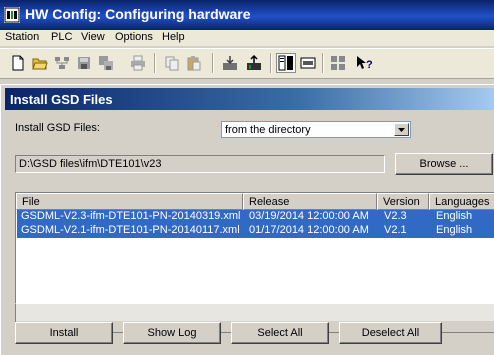 The height and width of the screenshot is (355, 494). I want to click on dialog-title: Install GSD Files, so click(61, 99).